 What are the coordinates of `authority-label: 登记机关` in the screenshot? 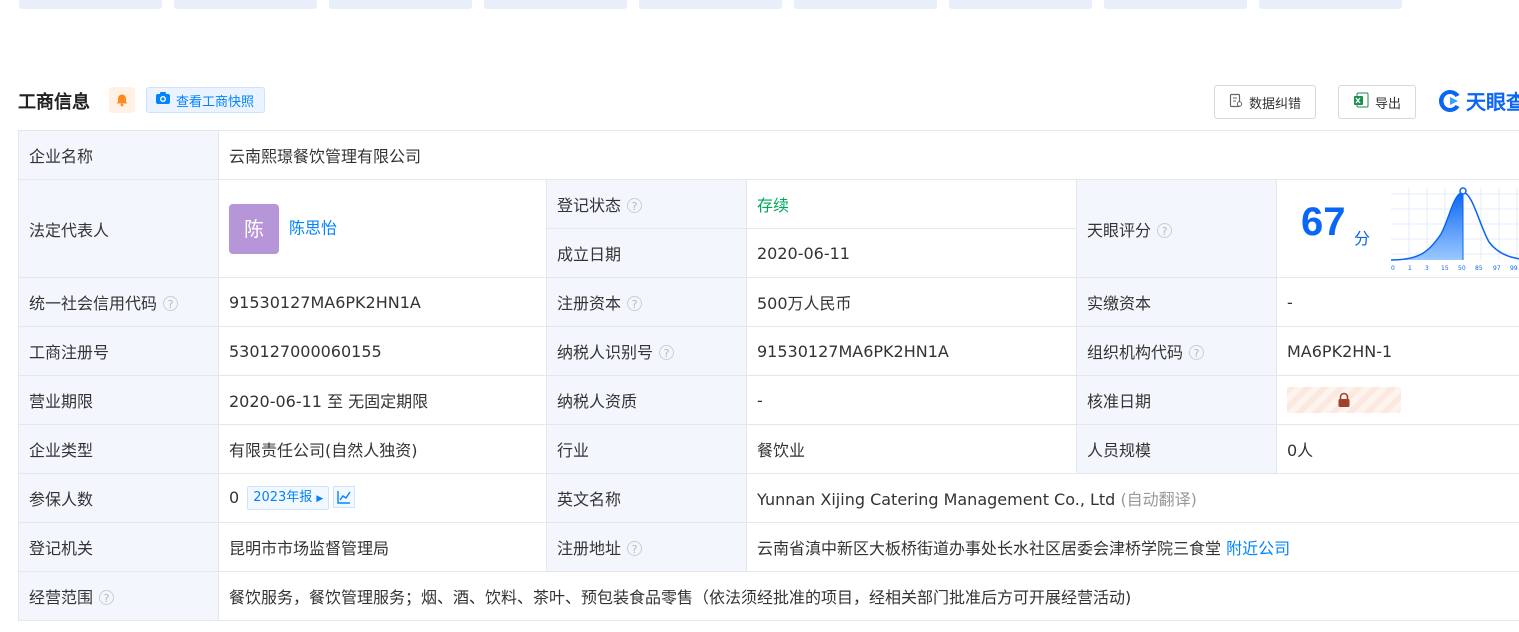 It's located at (118, 547).